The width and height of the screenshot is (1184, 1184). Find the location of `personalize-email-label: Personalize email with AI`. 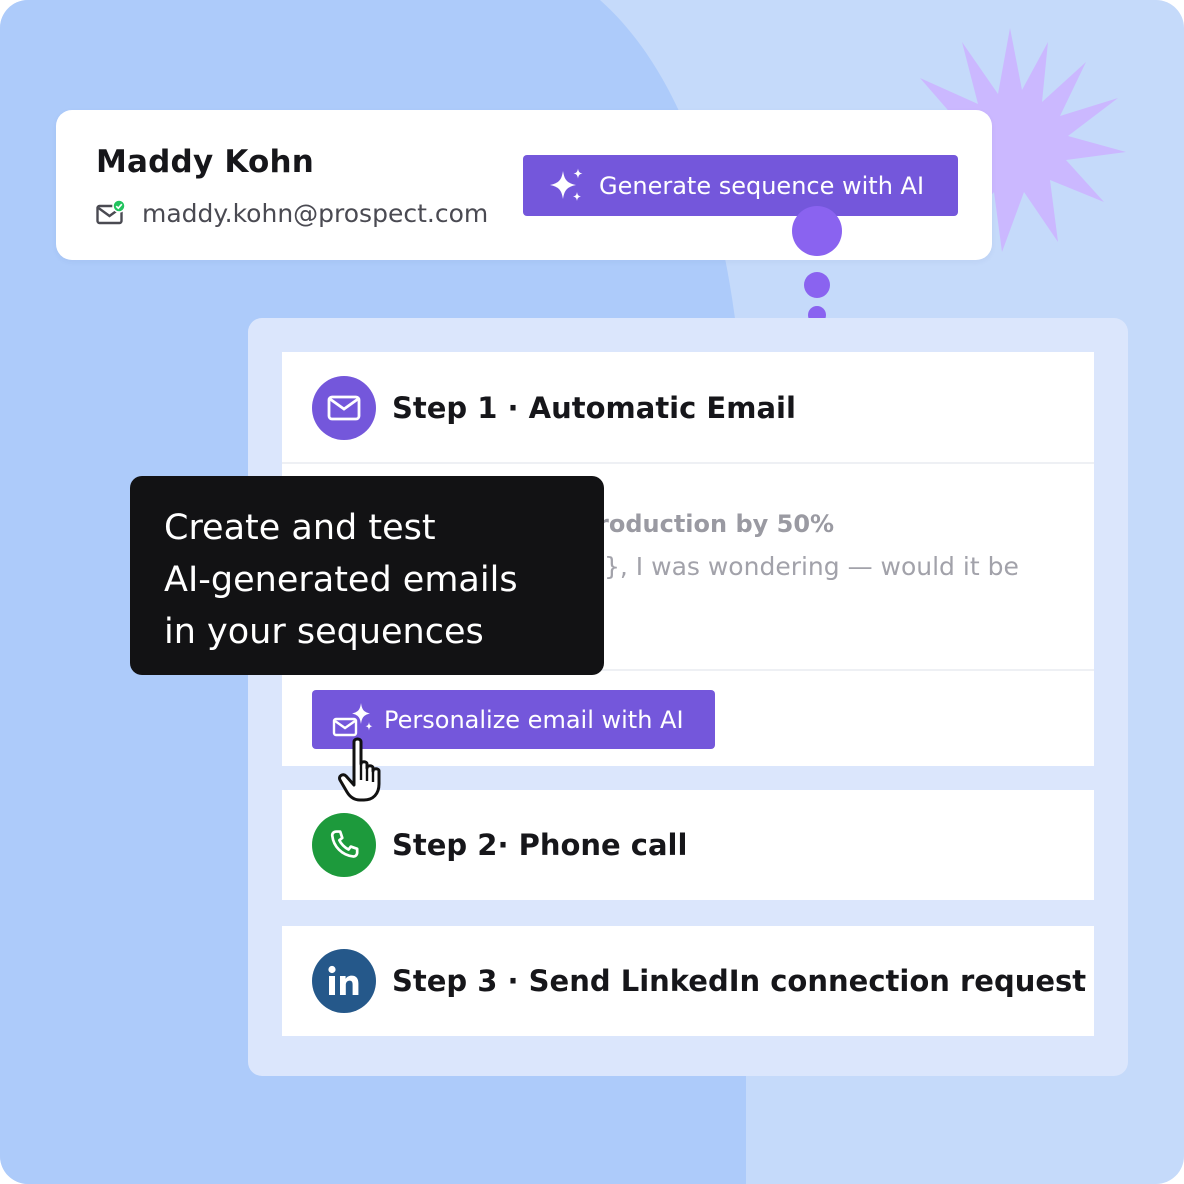

personalize-email-label: Personalize email with AI is located at coordinates (534, 719).